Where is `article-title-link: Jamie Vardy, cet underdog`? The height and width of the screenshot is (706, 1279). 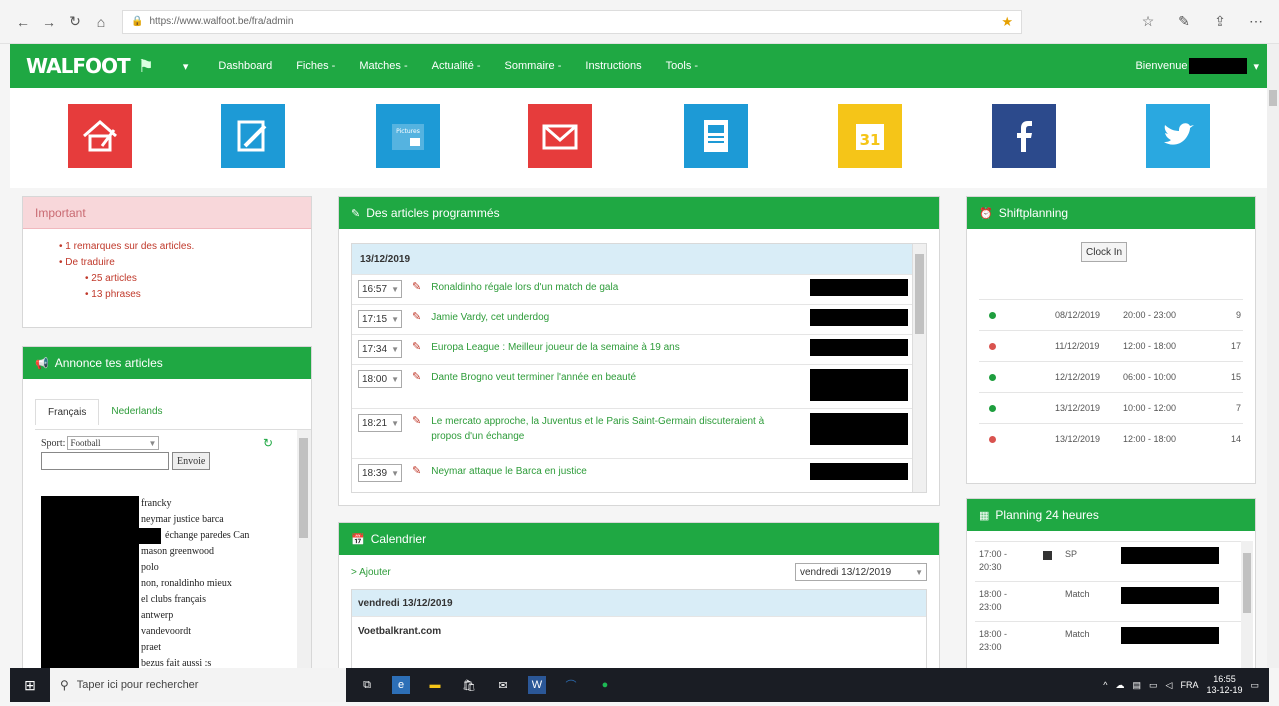 article-title-link: Jamie Vardy, cet underdog is located at coordinates (601, 317).